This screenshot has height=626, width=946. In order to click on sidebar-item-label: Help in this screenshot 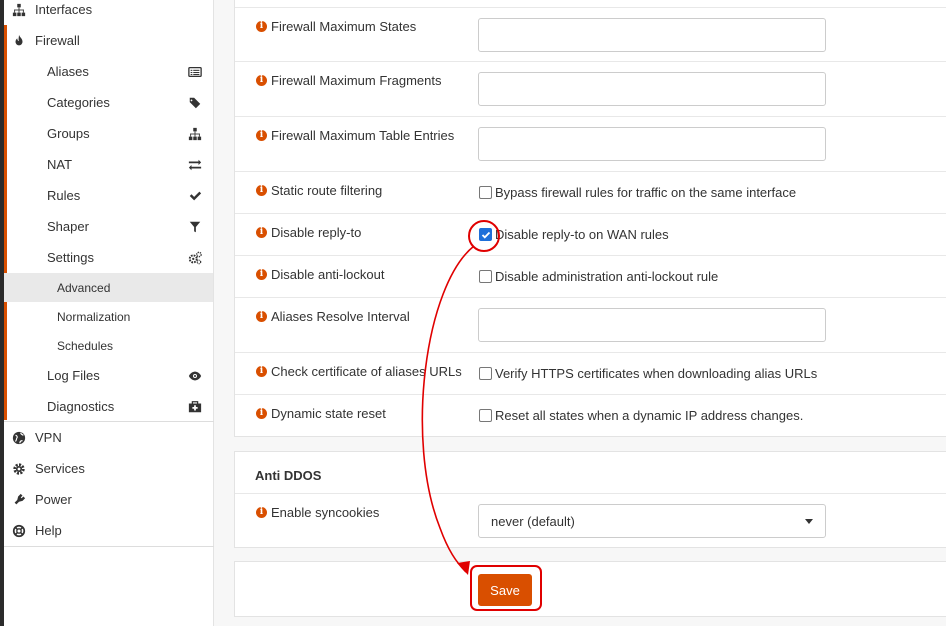, I will do `click(48, 530)`.